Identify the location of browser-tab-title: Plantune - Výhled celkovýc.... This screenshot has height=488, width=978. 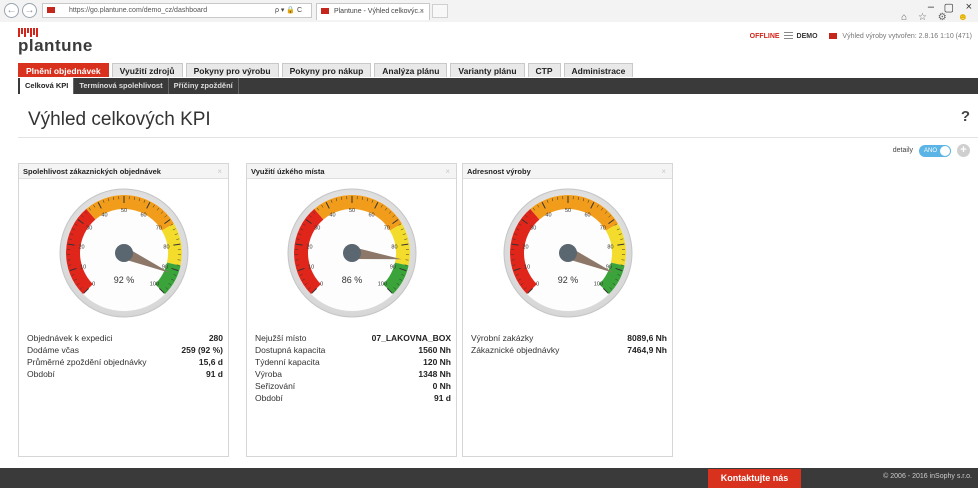
(378, 11).